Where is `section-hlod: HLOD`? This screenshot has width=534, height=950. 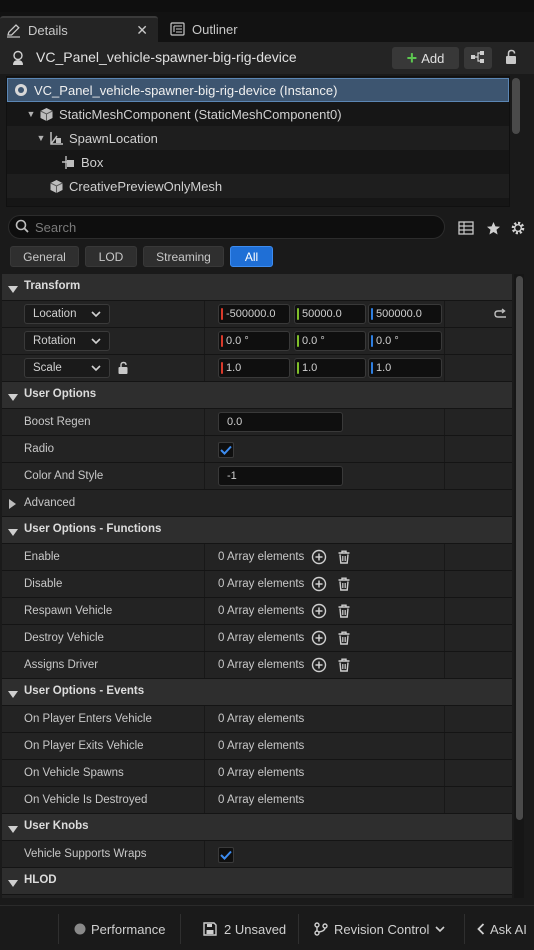
section-hlod: HLOD is located at coordinates (257, 881).